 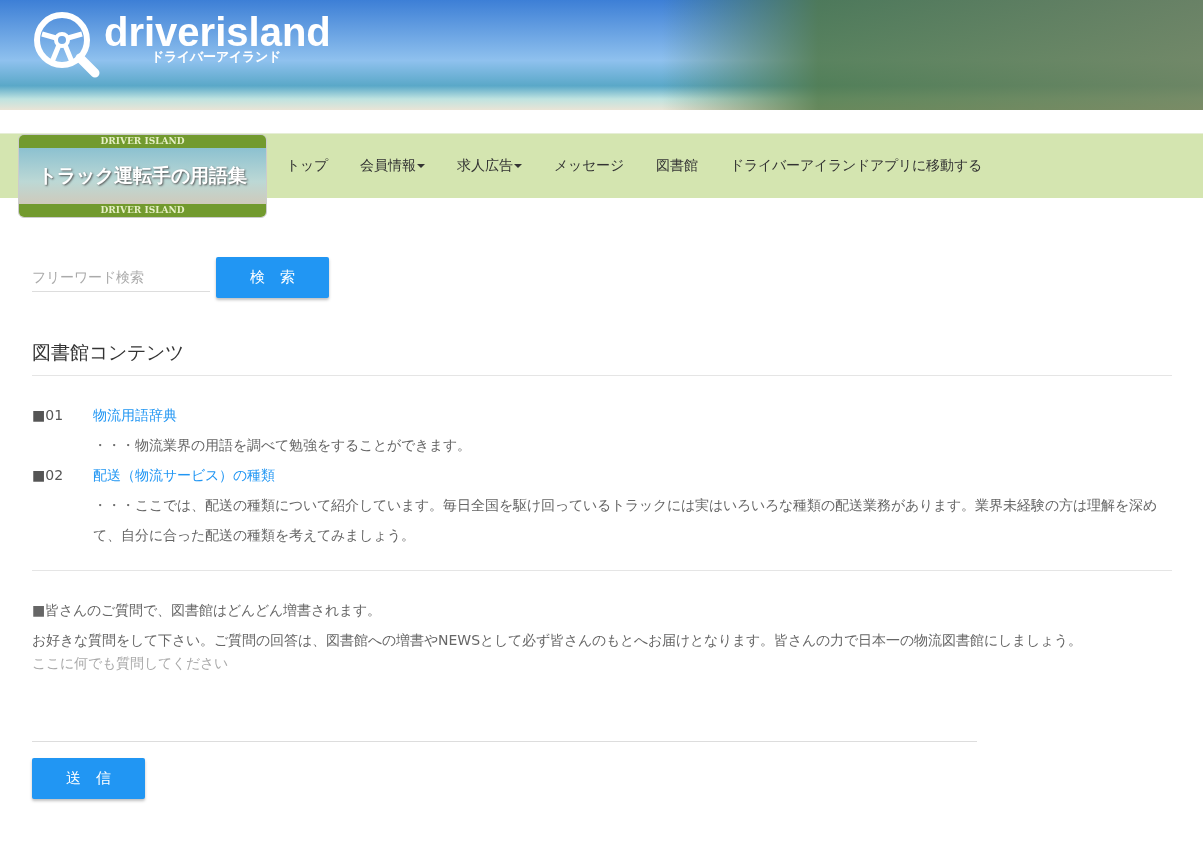 I want to click on nav-link: 図書館, so click(x=677, y=166).